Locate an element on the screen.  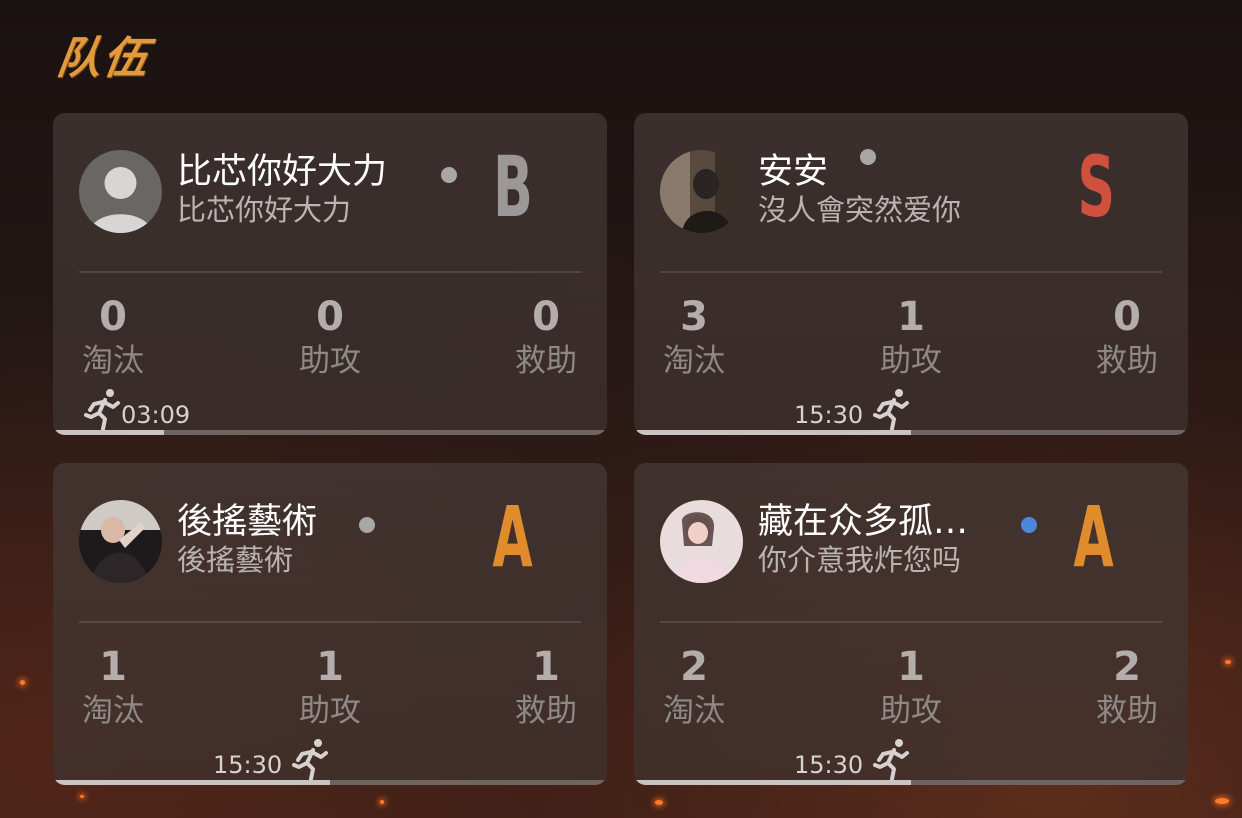
player-name: 安安 is located at coordinates (793, 172).